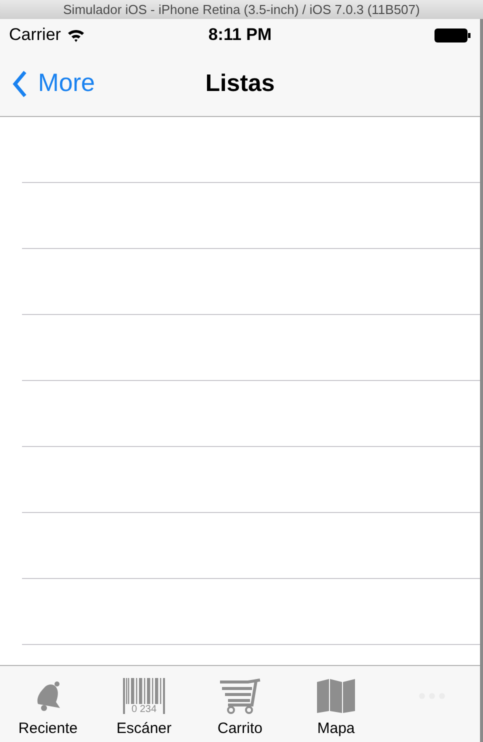 The height and width of the screenshot is (742, 483). What do you see at coordinates (240, 83) in the screenshot?
I see `nav-title: Listas` at bounding box center [240, 83].